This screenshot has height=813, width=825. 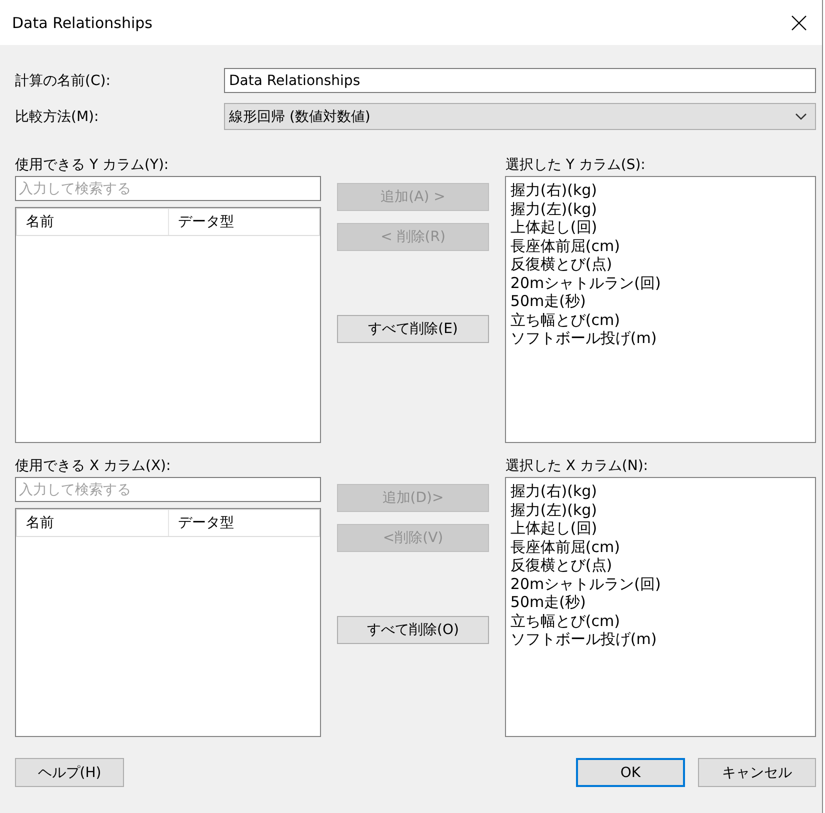 I want to click on window-title: Data Relationships, so click(x=82, y=23).